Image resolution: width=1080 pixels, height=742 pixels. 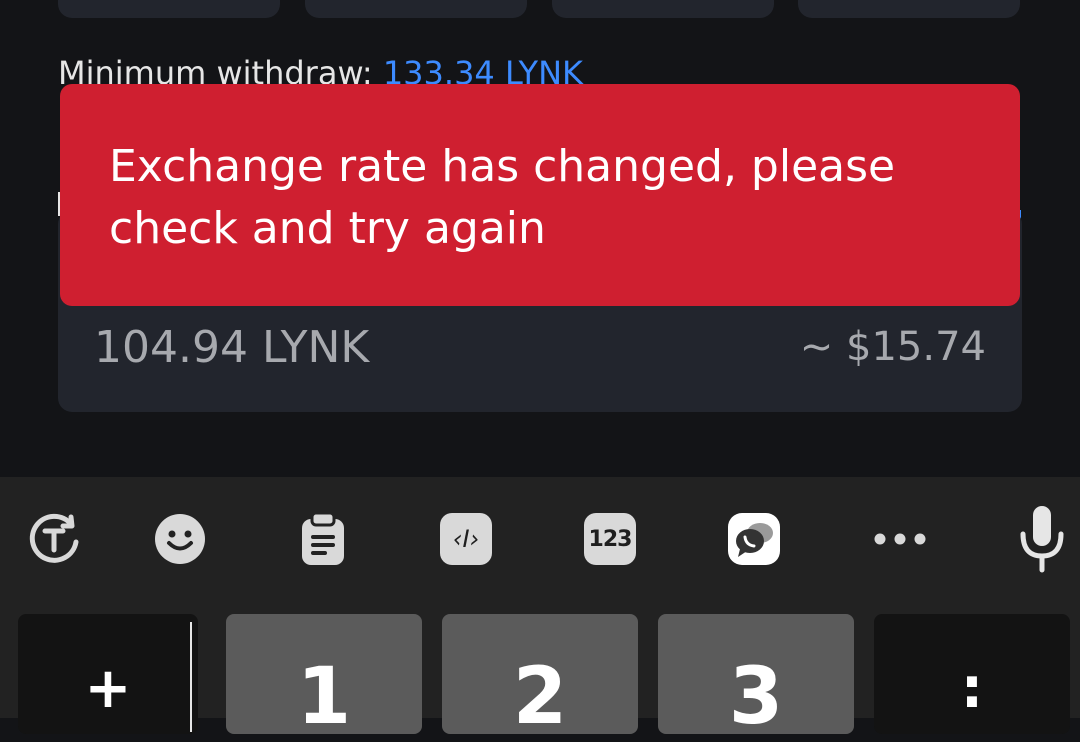 I want to click on key-1-label: 1, so click(x=324, y=697).